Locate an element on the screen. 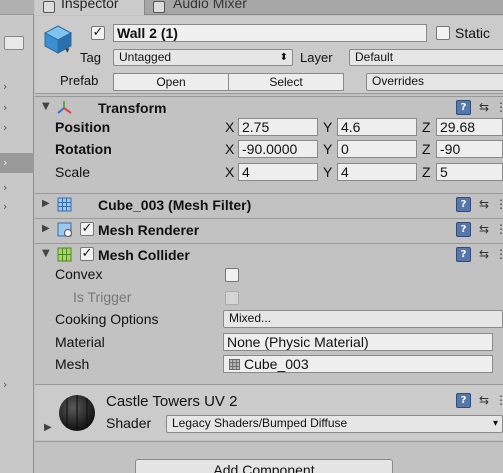 Image resolution: width=503 pixels, height=473 pixels. rotation-y-field: 0 is located at coordinates (377, 149).